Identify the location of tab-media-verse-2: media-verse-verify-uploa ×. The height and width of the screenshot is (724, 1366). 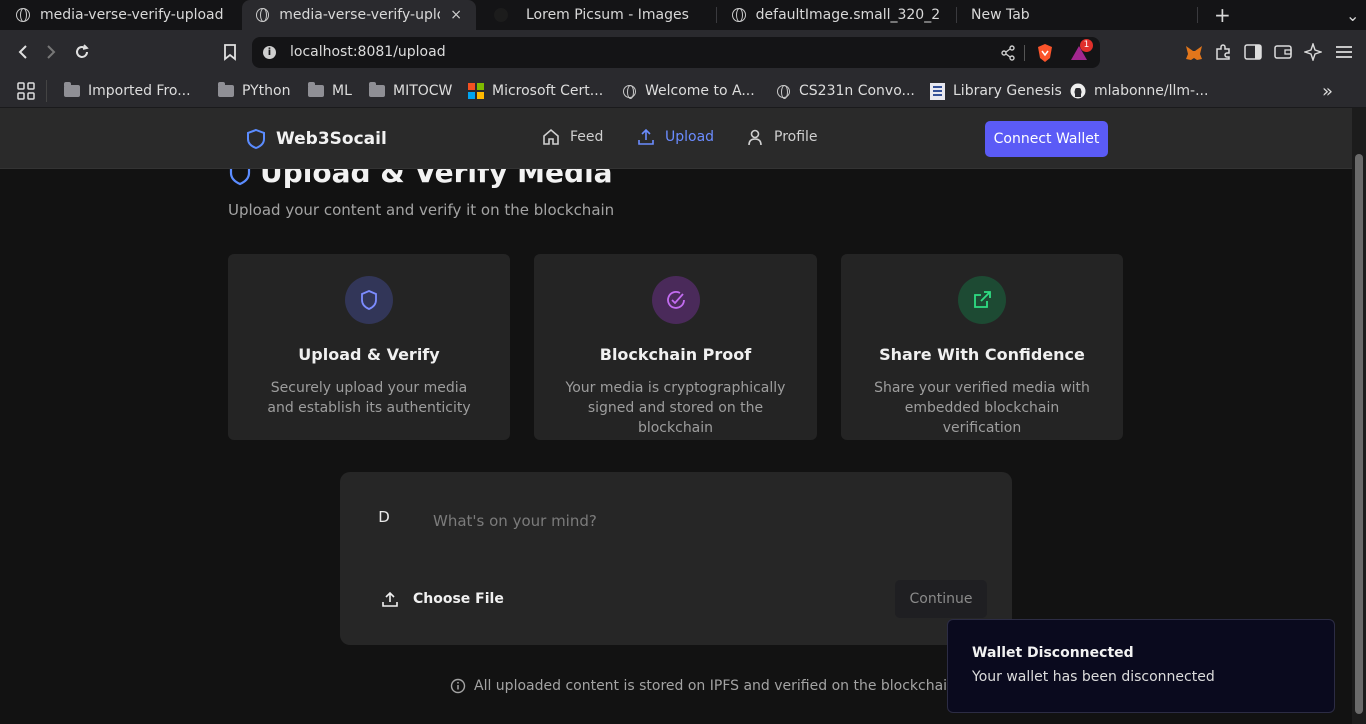
(359, 15).